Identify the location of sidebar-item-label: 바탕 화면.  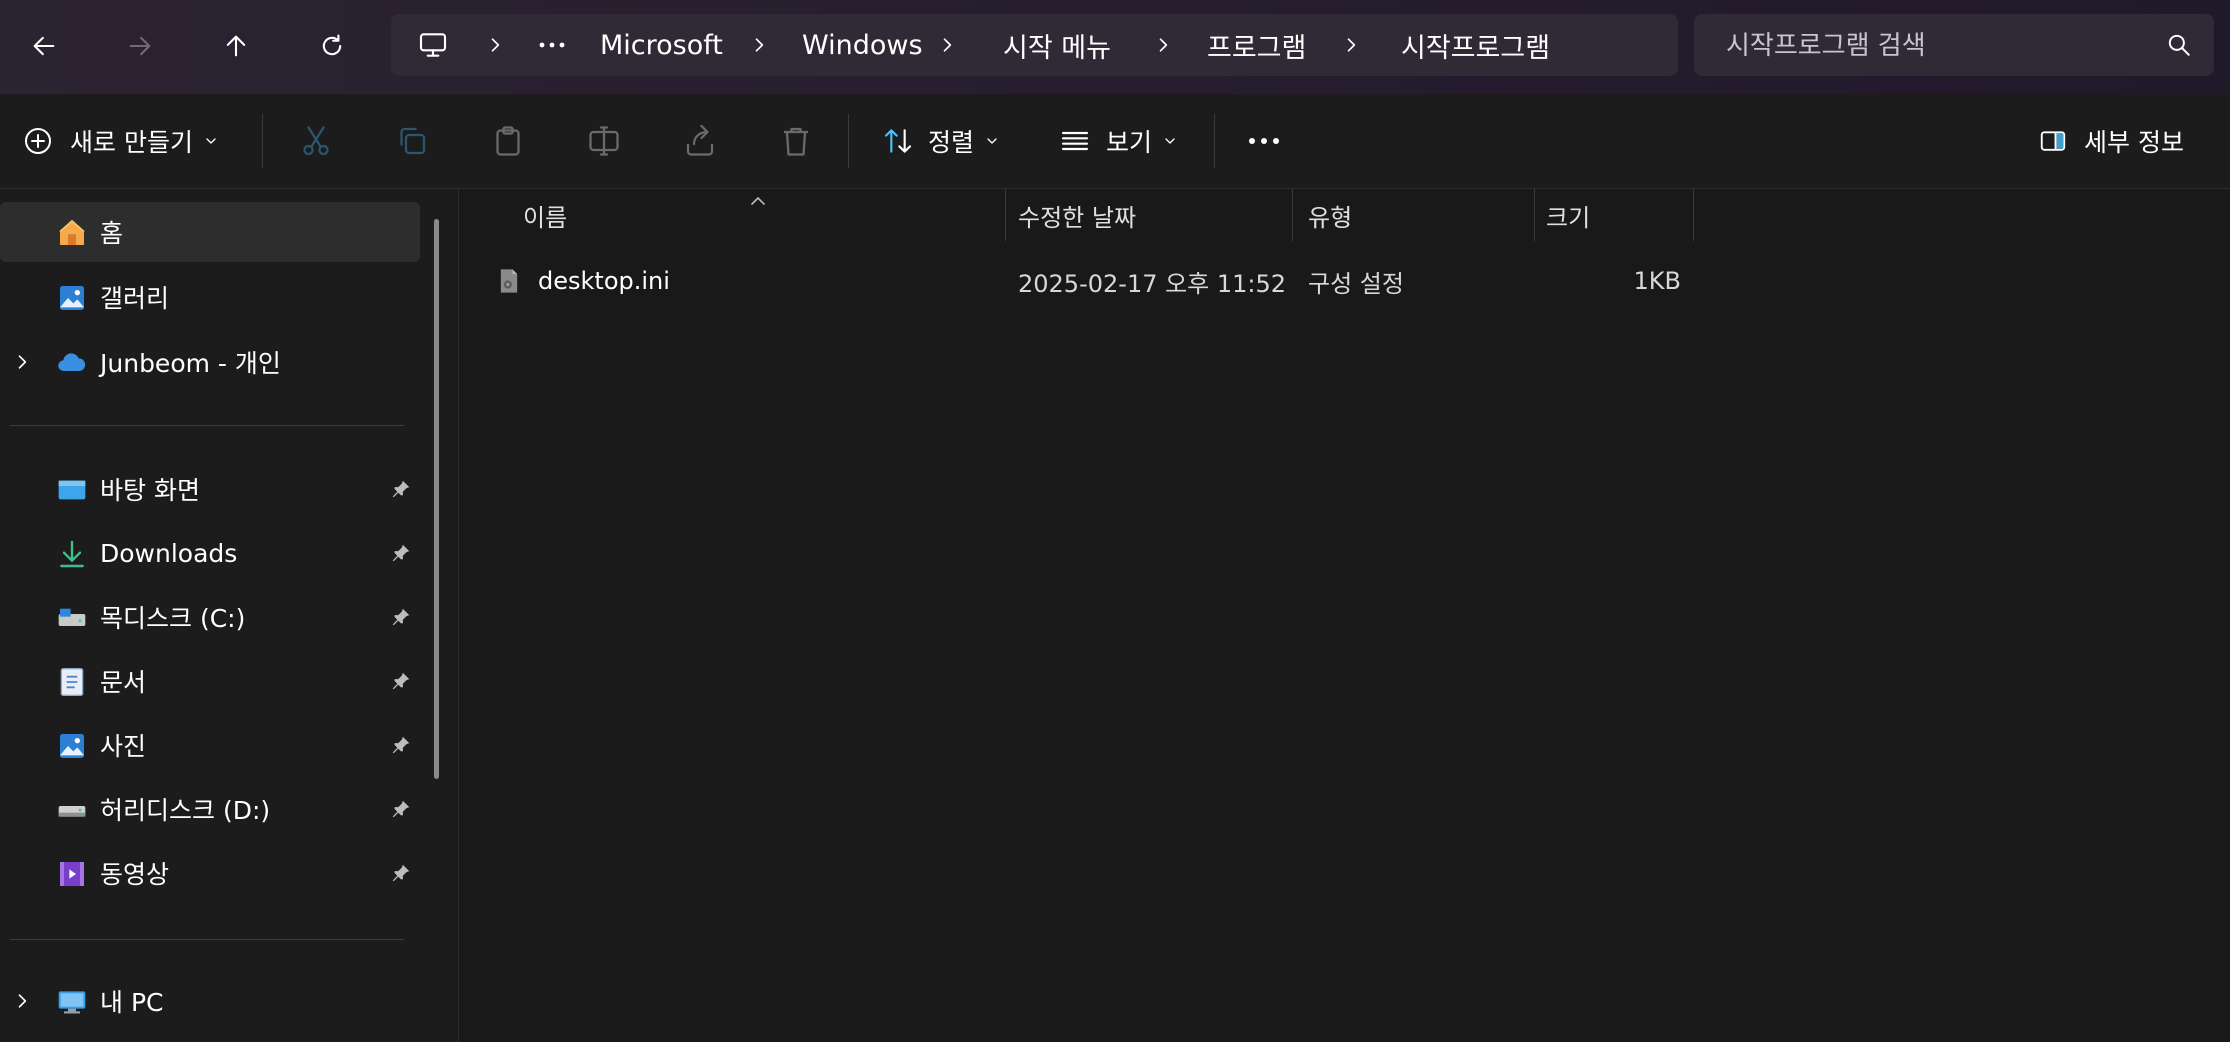
(150, 490).